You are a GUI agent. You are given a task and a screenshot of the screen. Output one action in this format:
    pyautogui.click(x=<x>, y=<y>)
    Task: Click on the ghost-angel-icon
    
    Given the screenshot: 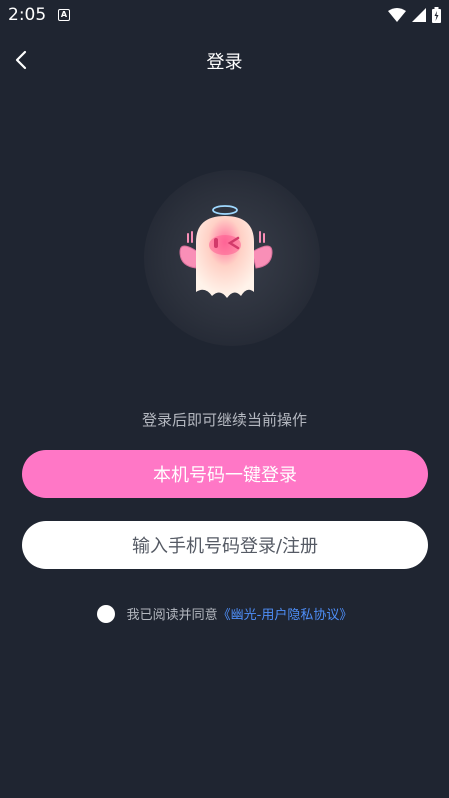 What is the action you would take?
    pyautogui.click(x=226, y=251)
    